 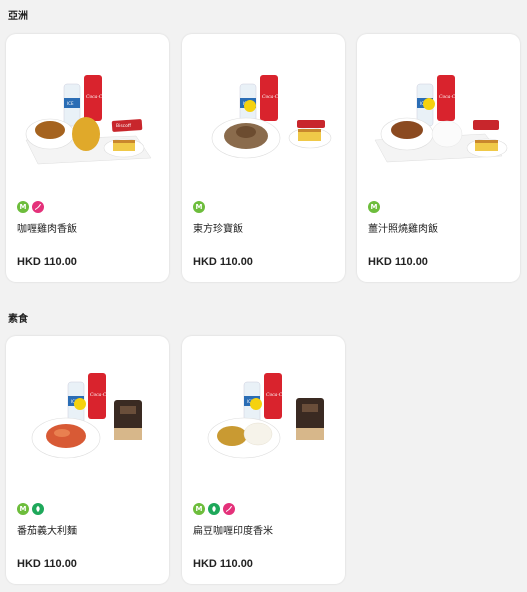 I want to click on menu-item-card-tomato-pasta: ICE Coca-Cola M 番茄義大利麵 HKD 110.00, so click(x=87, y=460).